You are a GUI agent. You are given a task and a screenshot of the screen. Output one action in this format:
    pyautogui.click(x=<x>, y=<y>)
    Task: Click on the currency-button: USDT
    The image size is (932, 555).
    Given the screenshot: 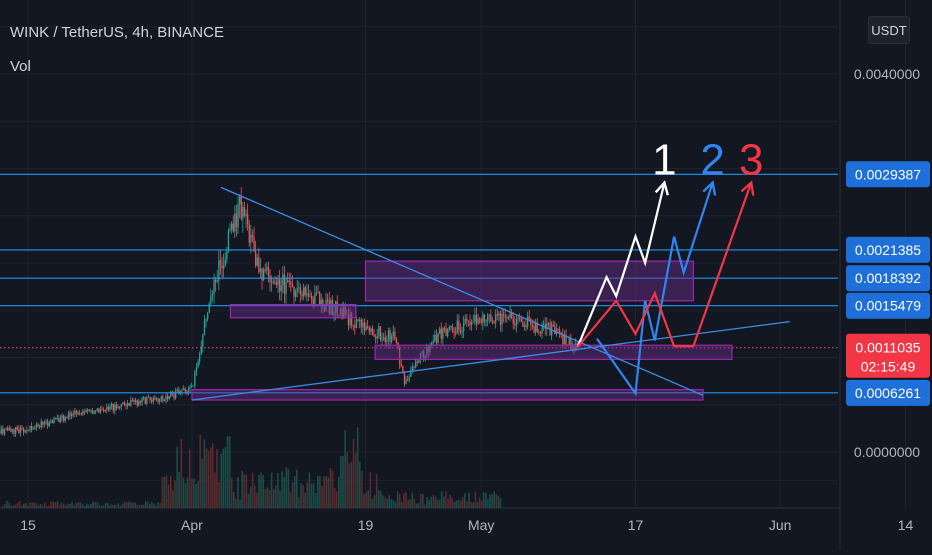 What is the action you would take?
    pyautogui.click(x=889, y=30)
    